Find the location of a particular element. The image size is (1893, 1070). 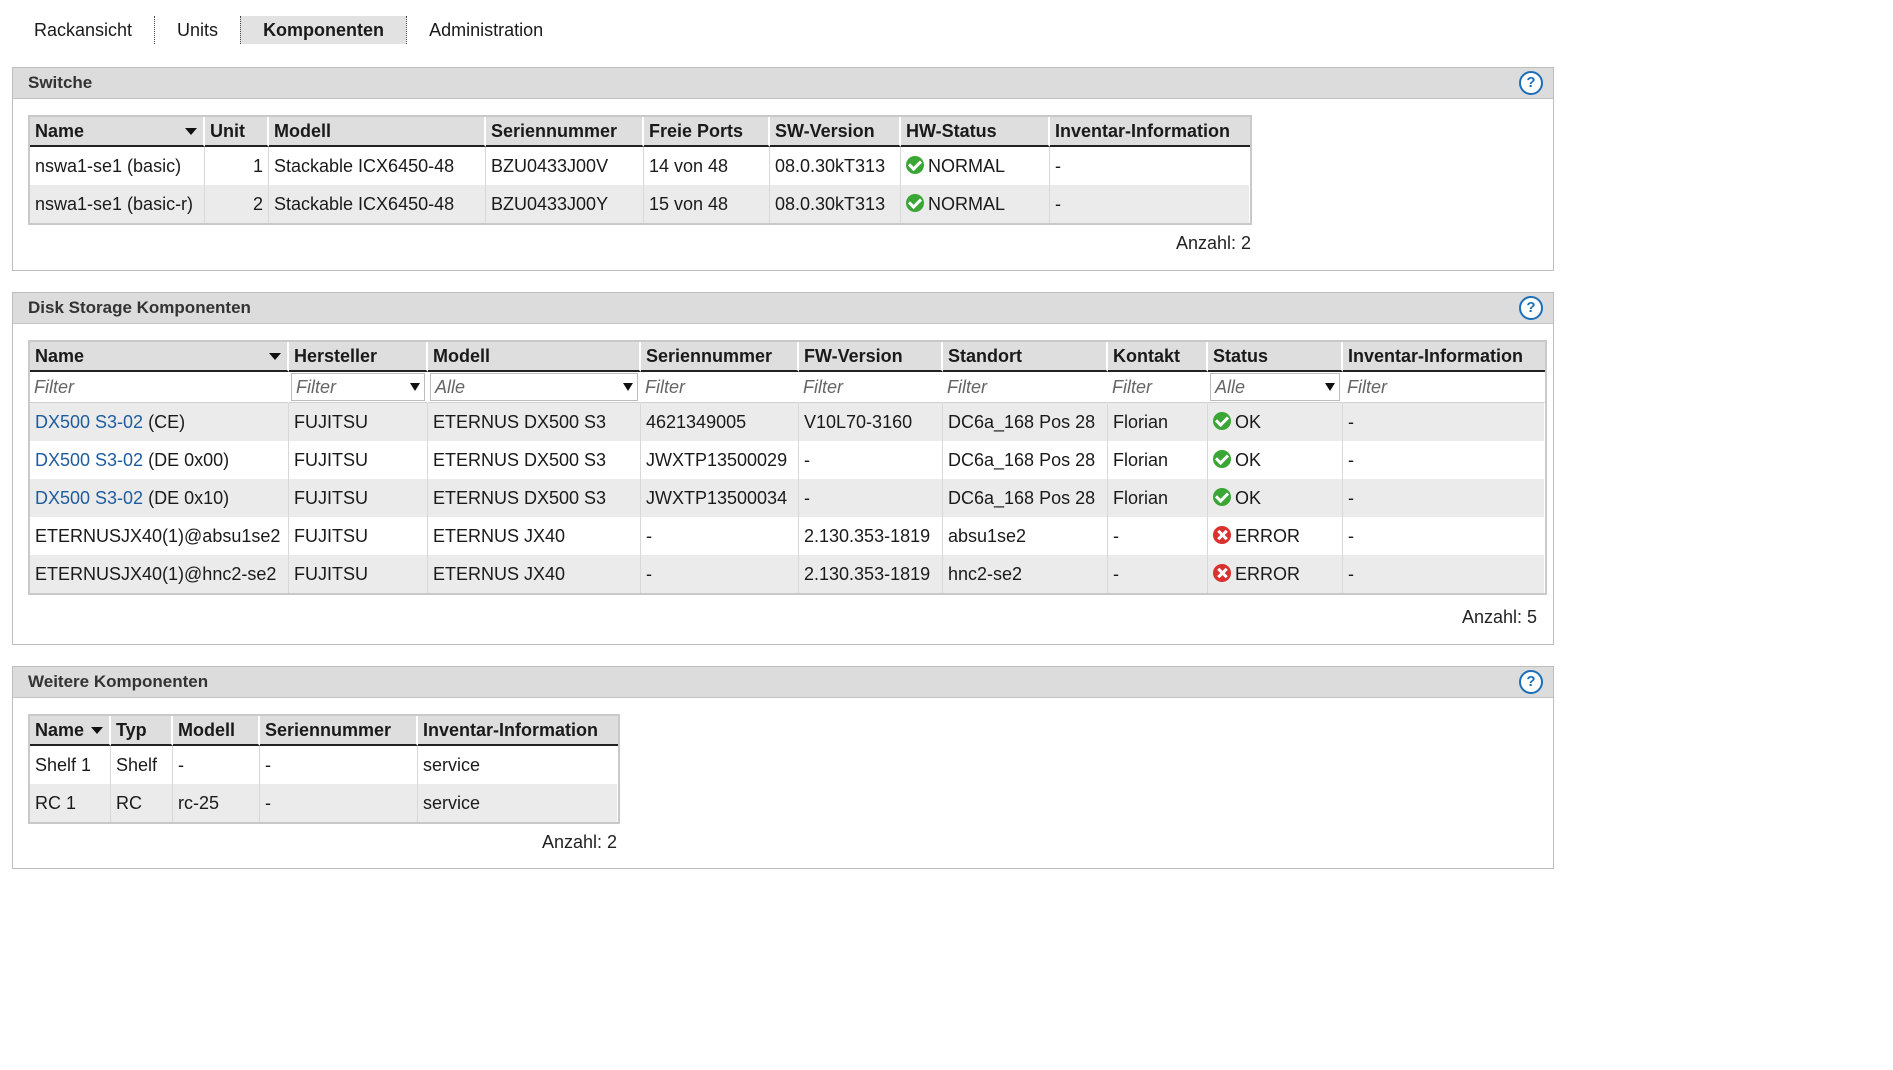

filter-name-cell: Filter is located at coordinates (159, 387).